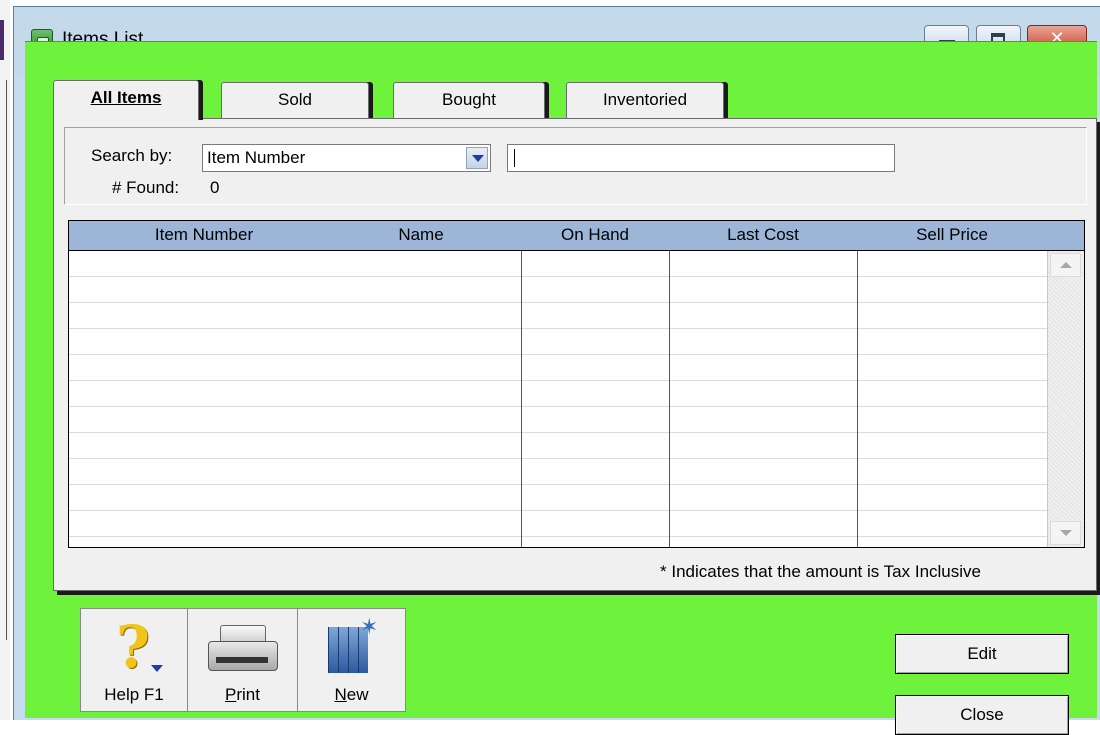 This screenshot has height=735, width=1100. What do you see at coordinates (134, 694) in the screenshot?
I see `help-label: Help F1` at bounding box center [134, 694].